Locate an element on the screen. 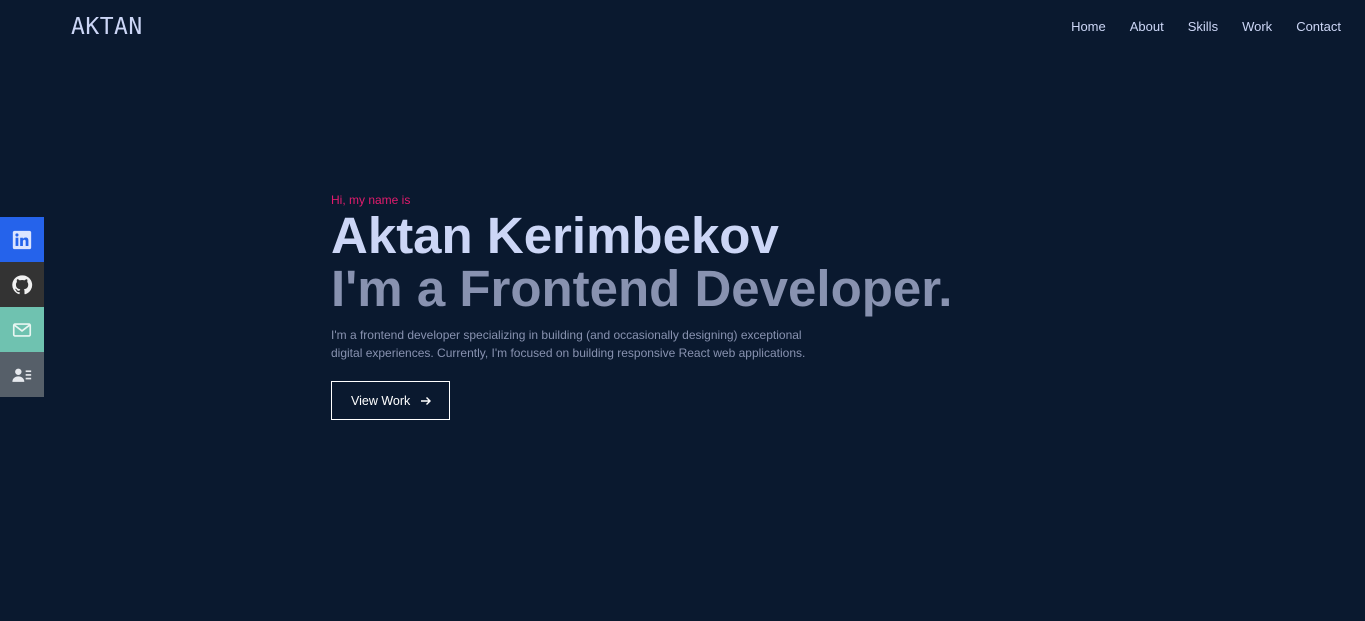  mail-icon is located at coordinates (22, 329).